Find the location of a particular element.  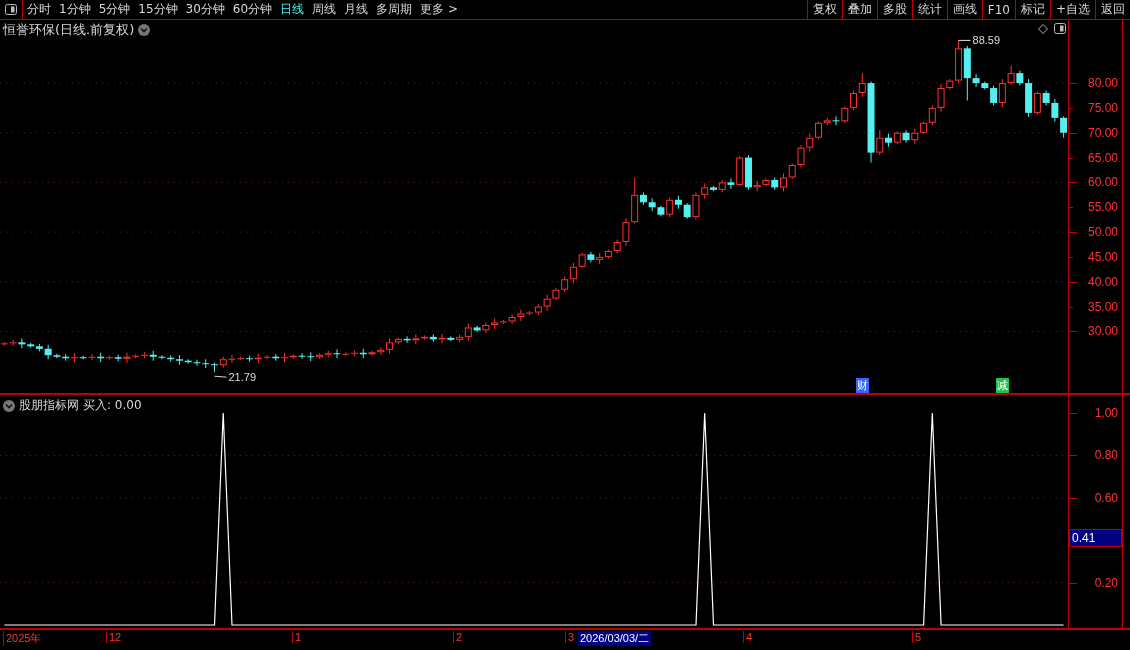

toolbar-button: 复权 is located at coordinates (824, 9).